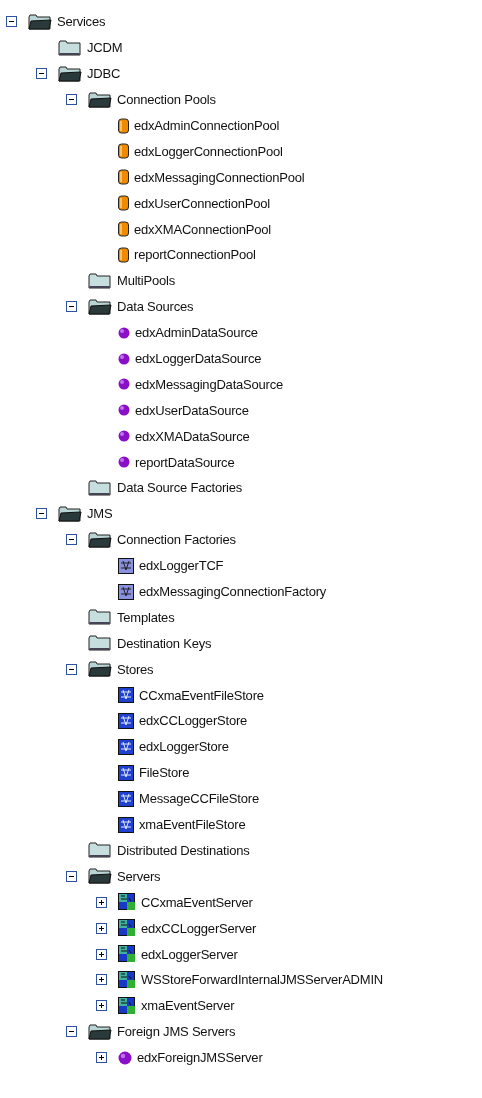 This screenshot has height=1098, width=482. What do you see at coordinates (81, 22) in the screenshot?
I see `tree-item-label: Services` at bounding box center [81, 22].